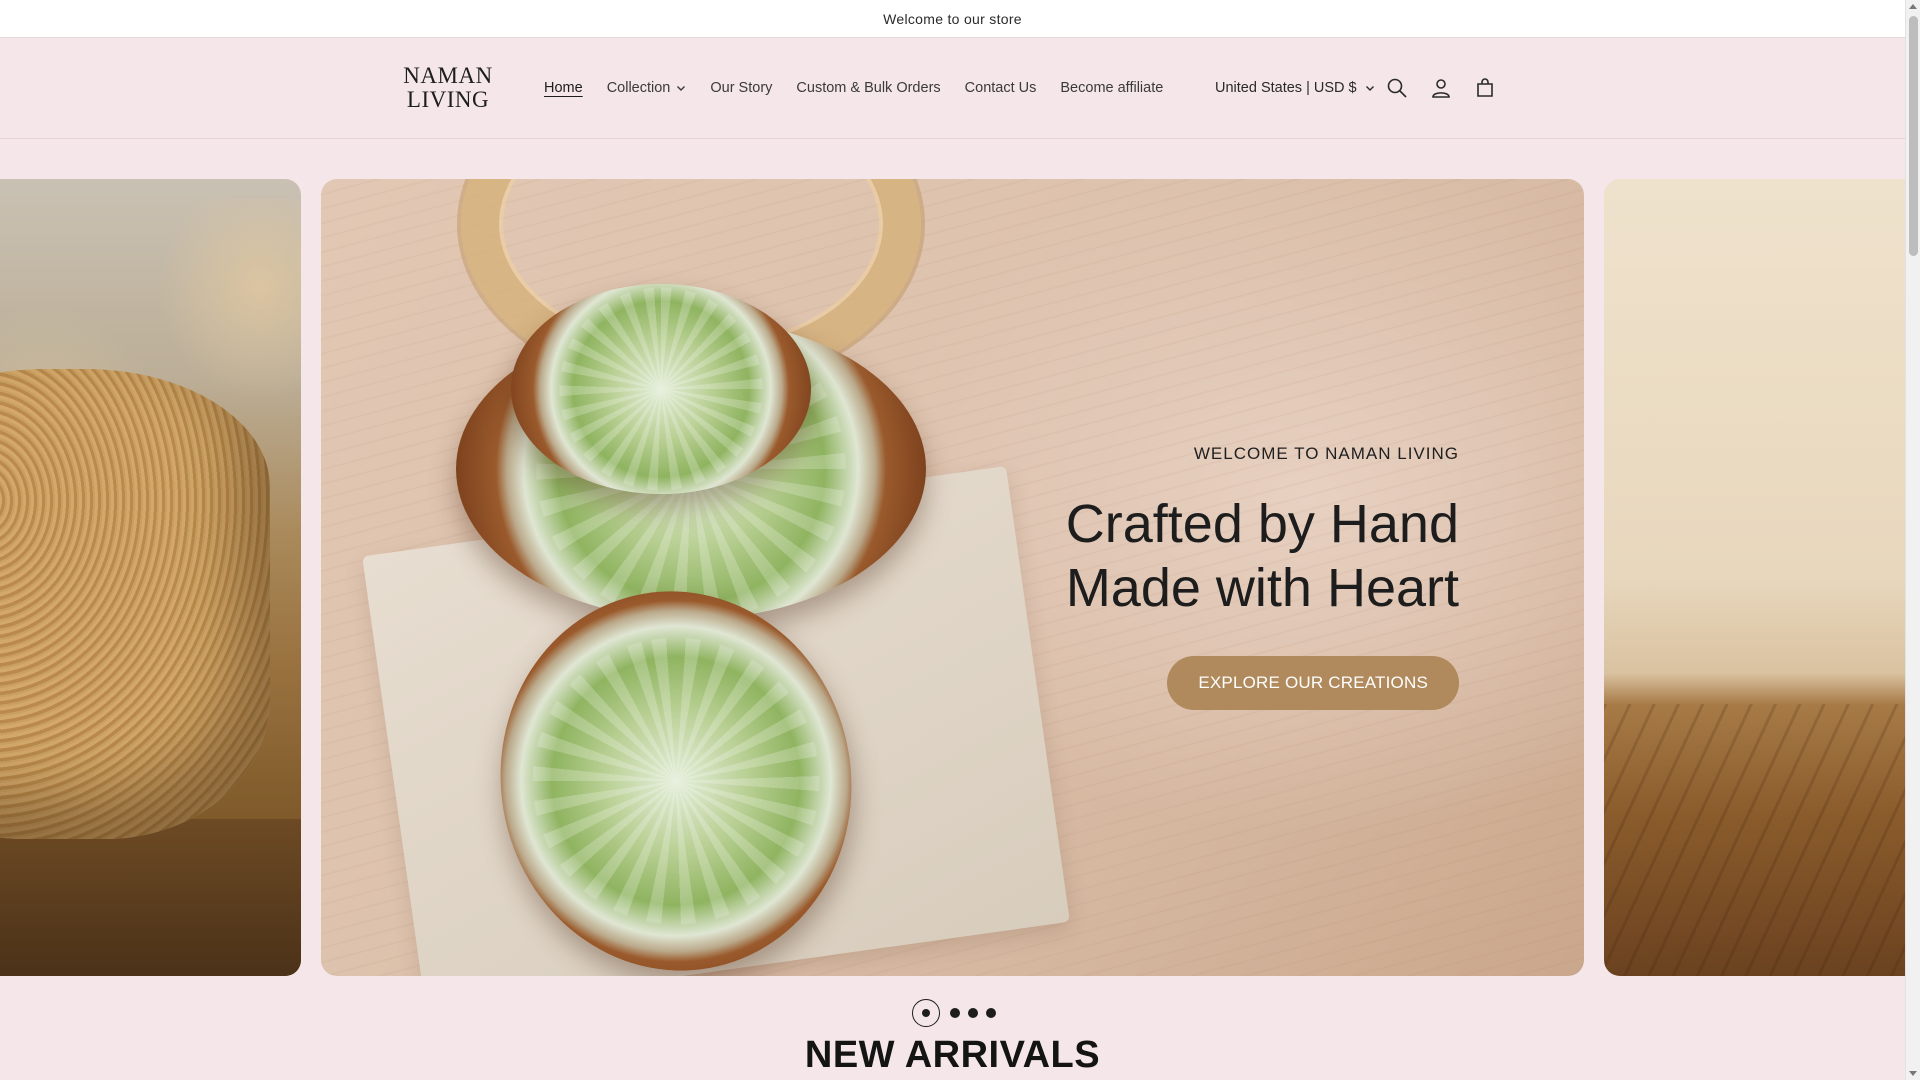 The height and width of the screenshot is (1080, 1920). Describe the element at coordinates (1249, 556) in the screenshot. I see `hero-title: Crafted by Hand Made with Heart` at that location.